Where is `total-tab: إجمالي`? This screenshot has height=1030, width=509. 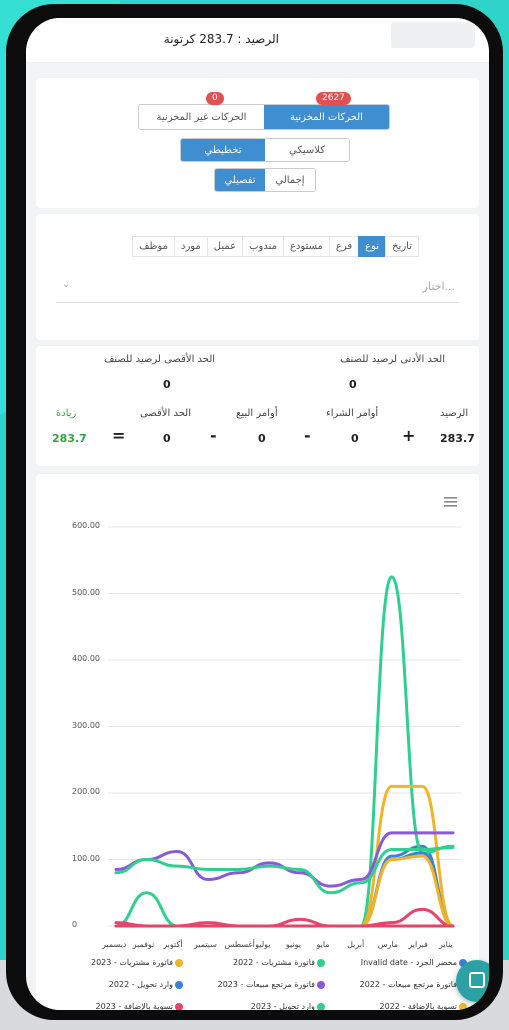 total-tab: إجمالي is located at coordinates (290, 180).